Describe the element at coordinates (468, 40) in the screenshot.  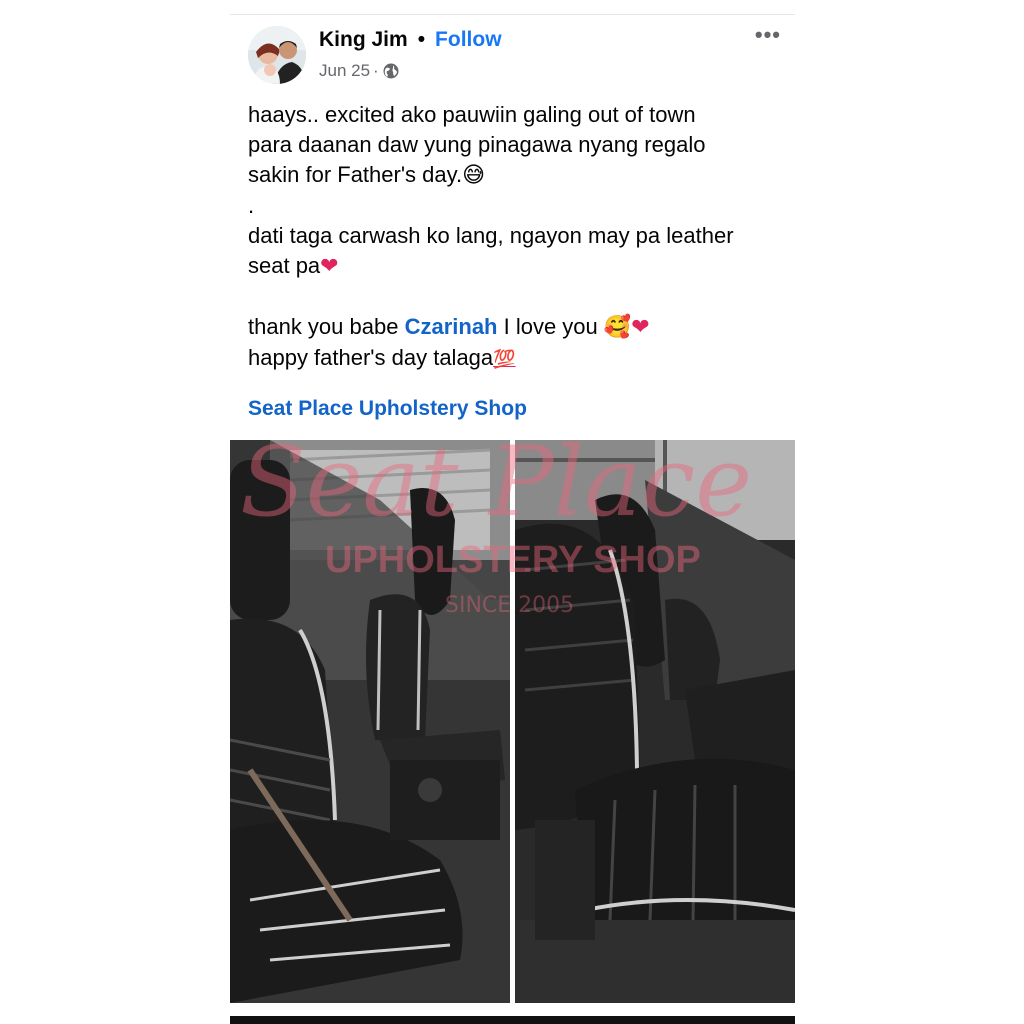
I see `follow-button: Follow` at that location.